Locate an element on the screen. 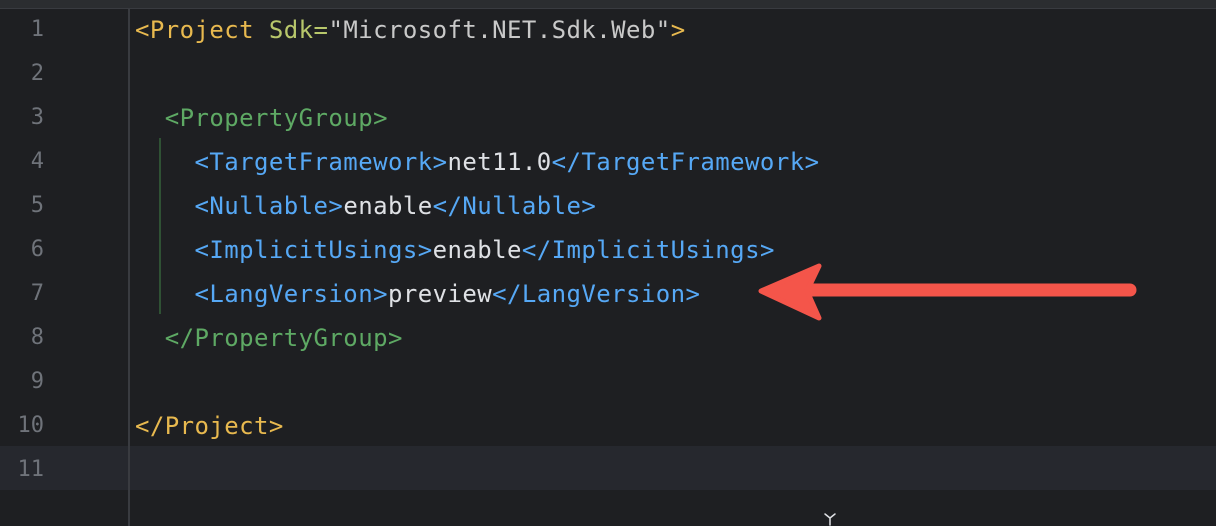 Image resolution: width=1216 pixels, height=526 pixels. code-text: <ImplicitUsings>enable</ImplicitUsings> is located at coordinates (455, 250).